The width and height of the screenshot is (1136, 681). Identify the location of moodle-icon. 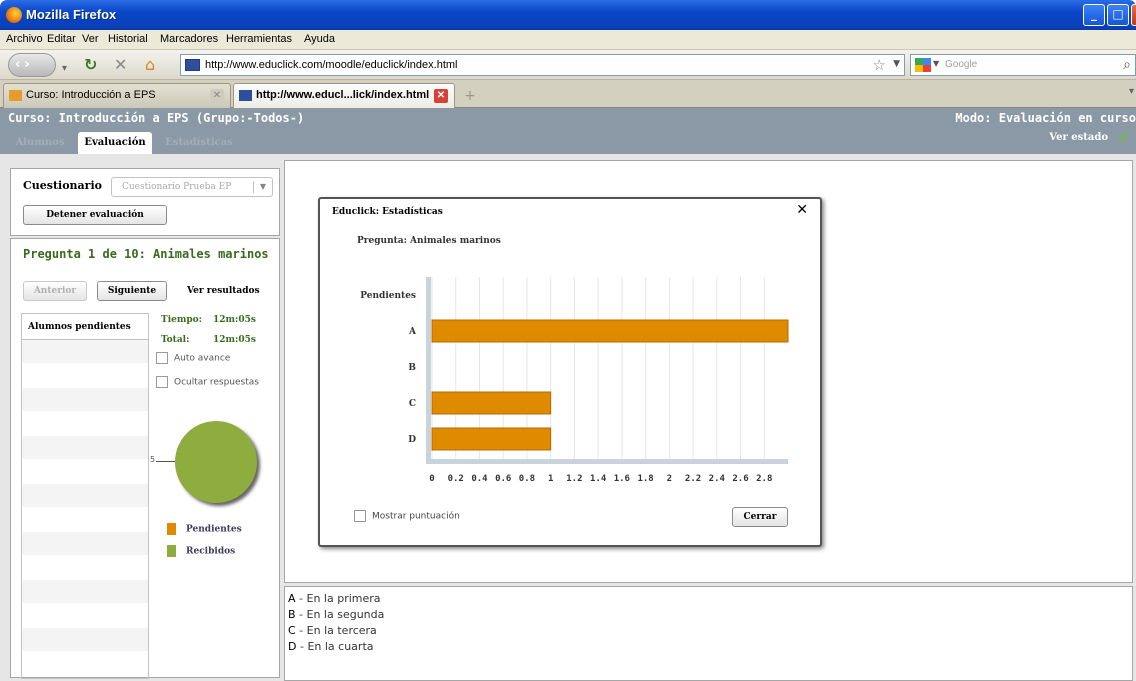
(15, 95).